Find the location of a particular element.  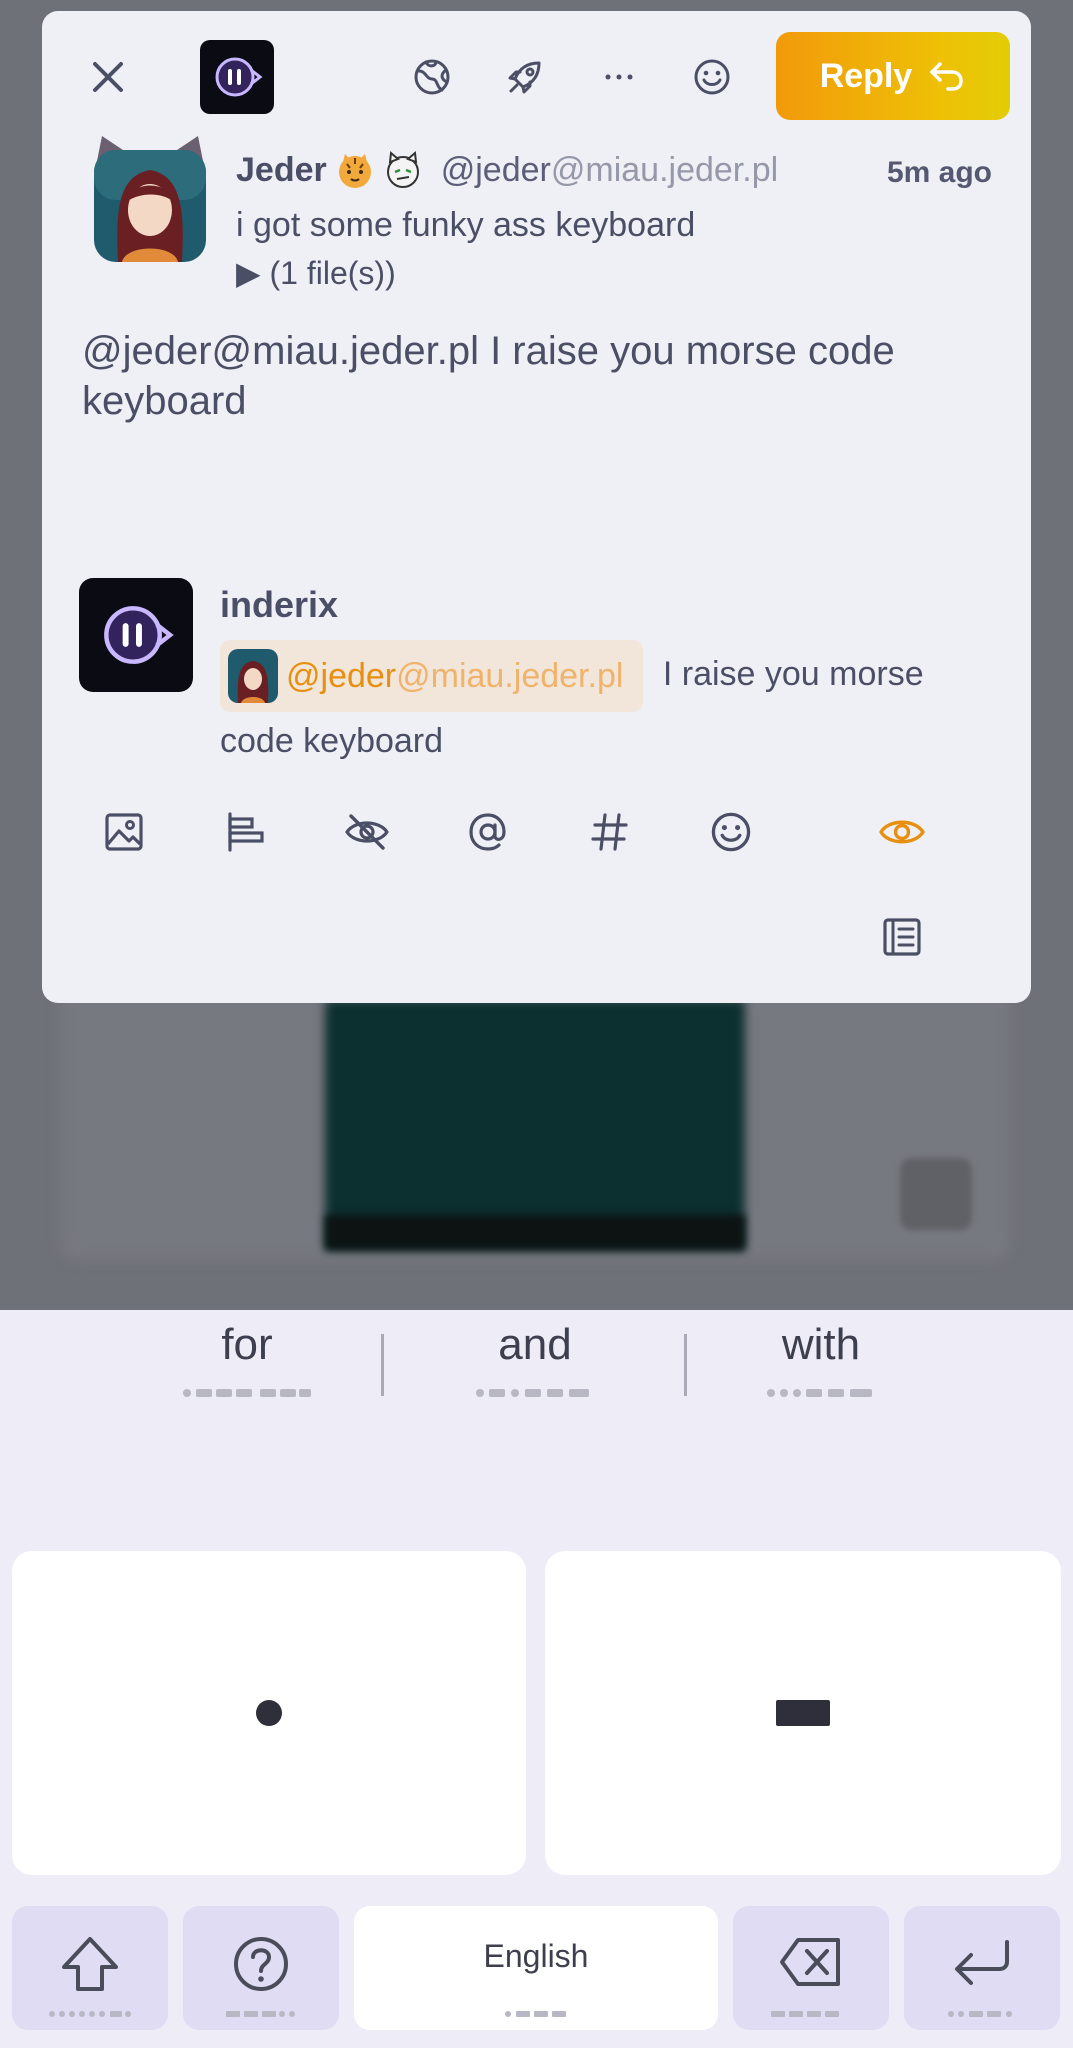

quoted-note-files-toggle: ▶ (1 file(s)) is located at coordinates (316, 273).